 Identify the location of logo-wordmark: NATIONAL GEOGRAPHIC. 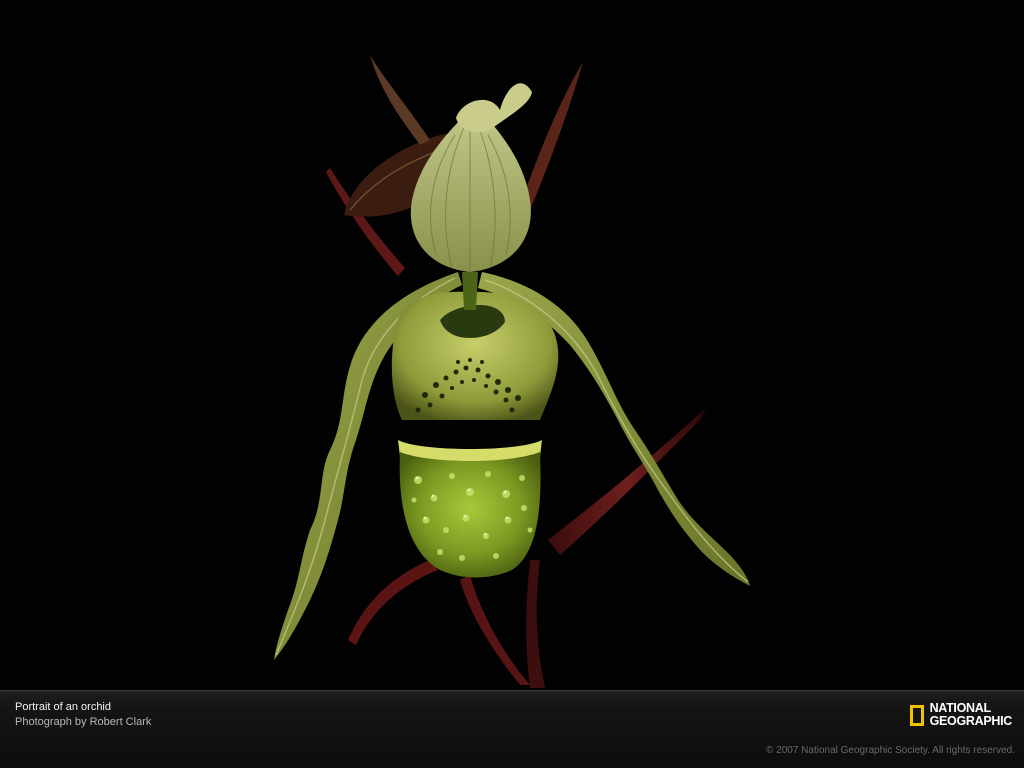
(971, 715).